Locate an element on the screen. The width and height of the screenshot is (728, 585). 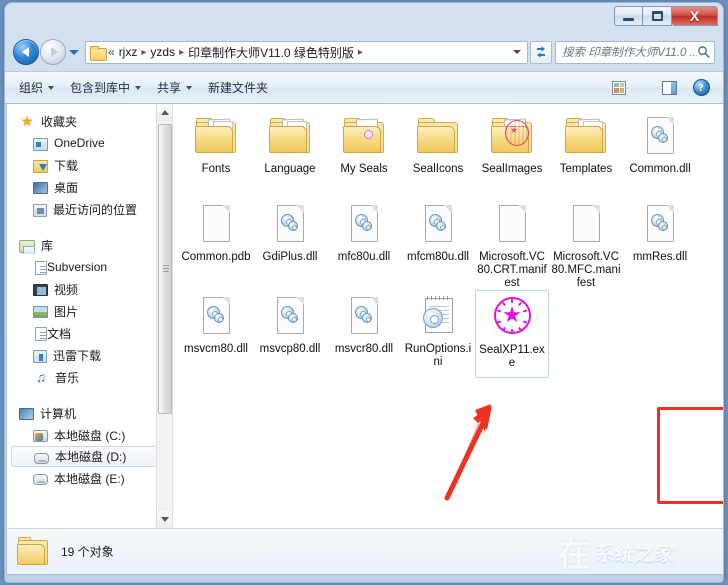
maximize-button is located at coordinates (657, 16).